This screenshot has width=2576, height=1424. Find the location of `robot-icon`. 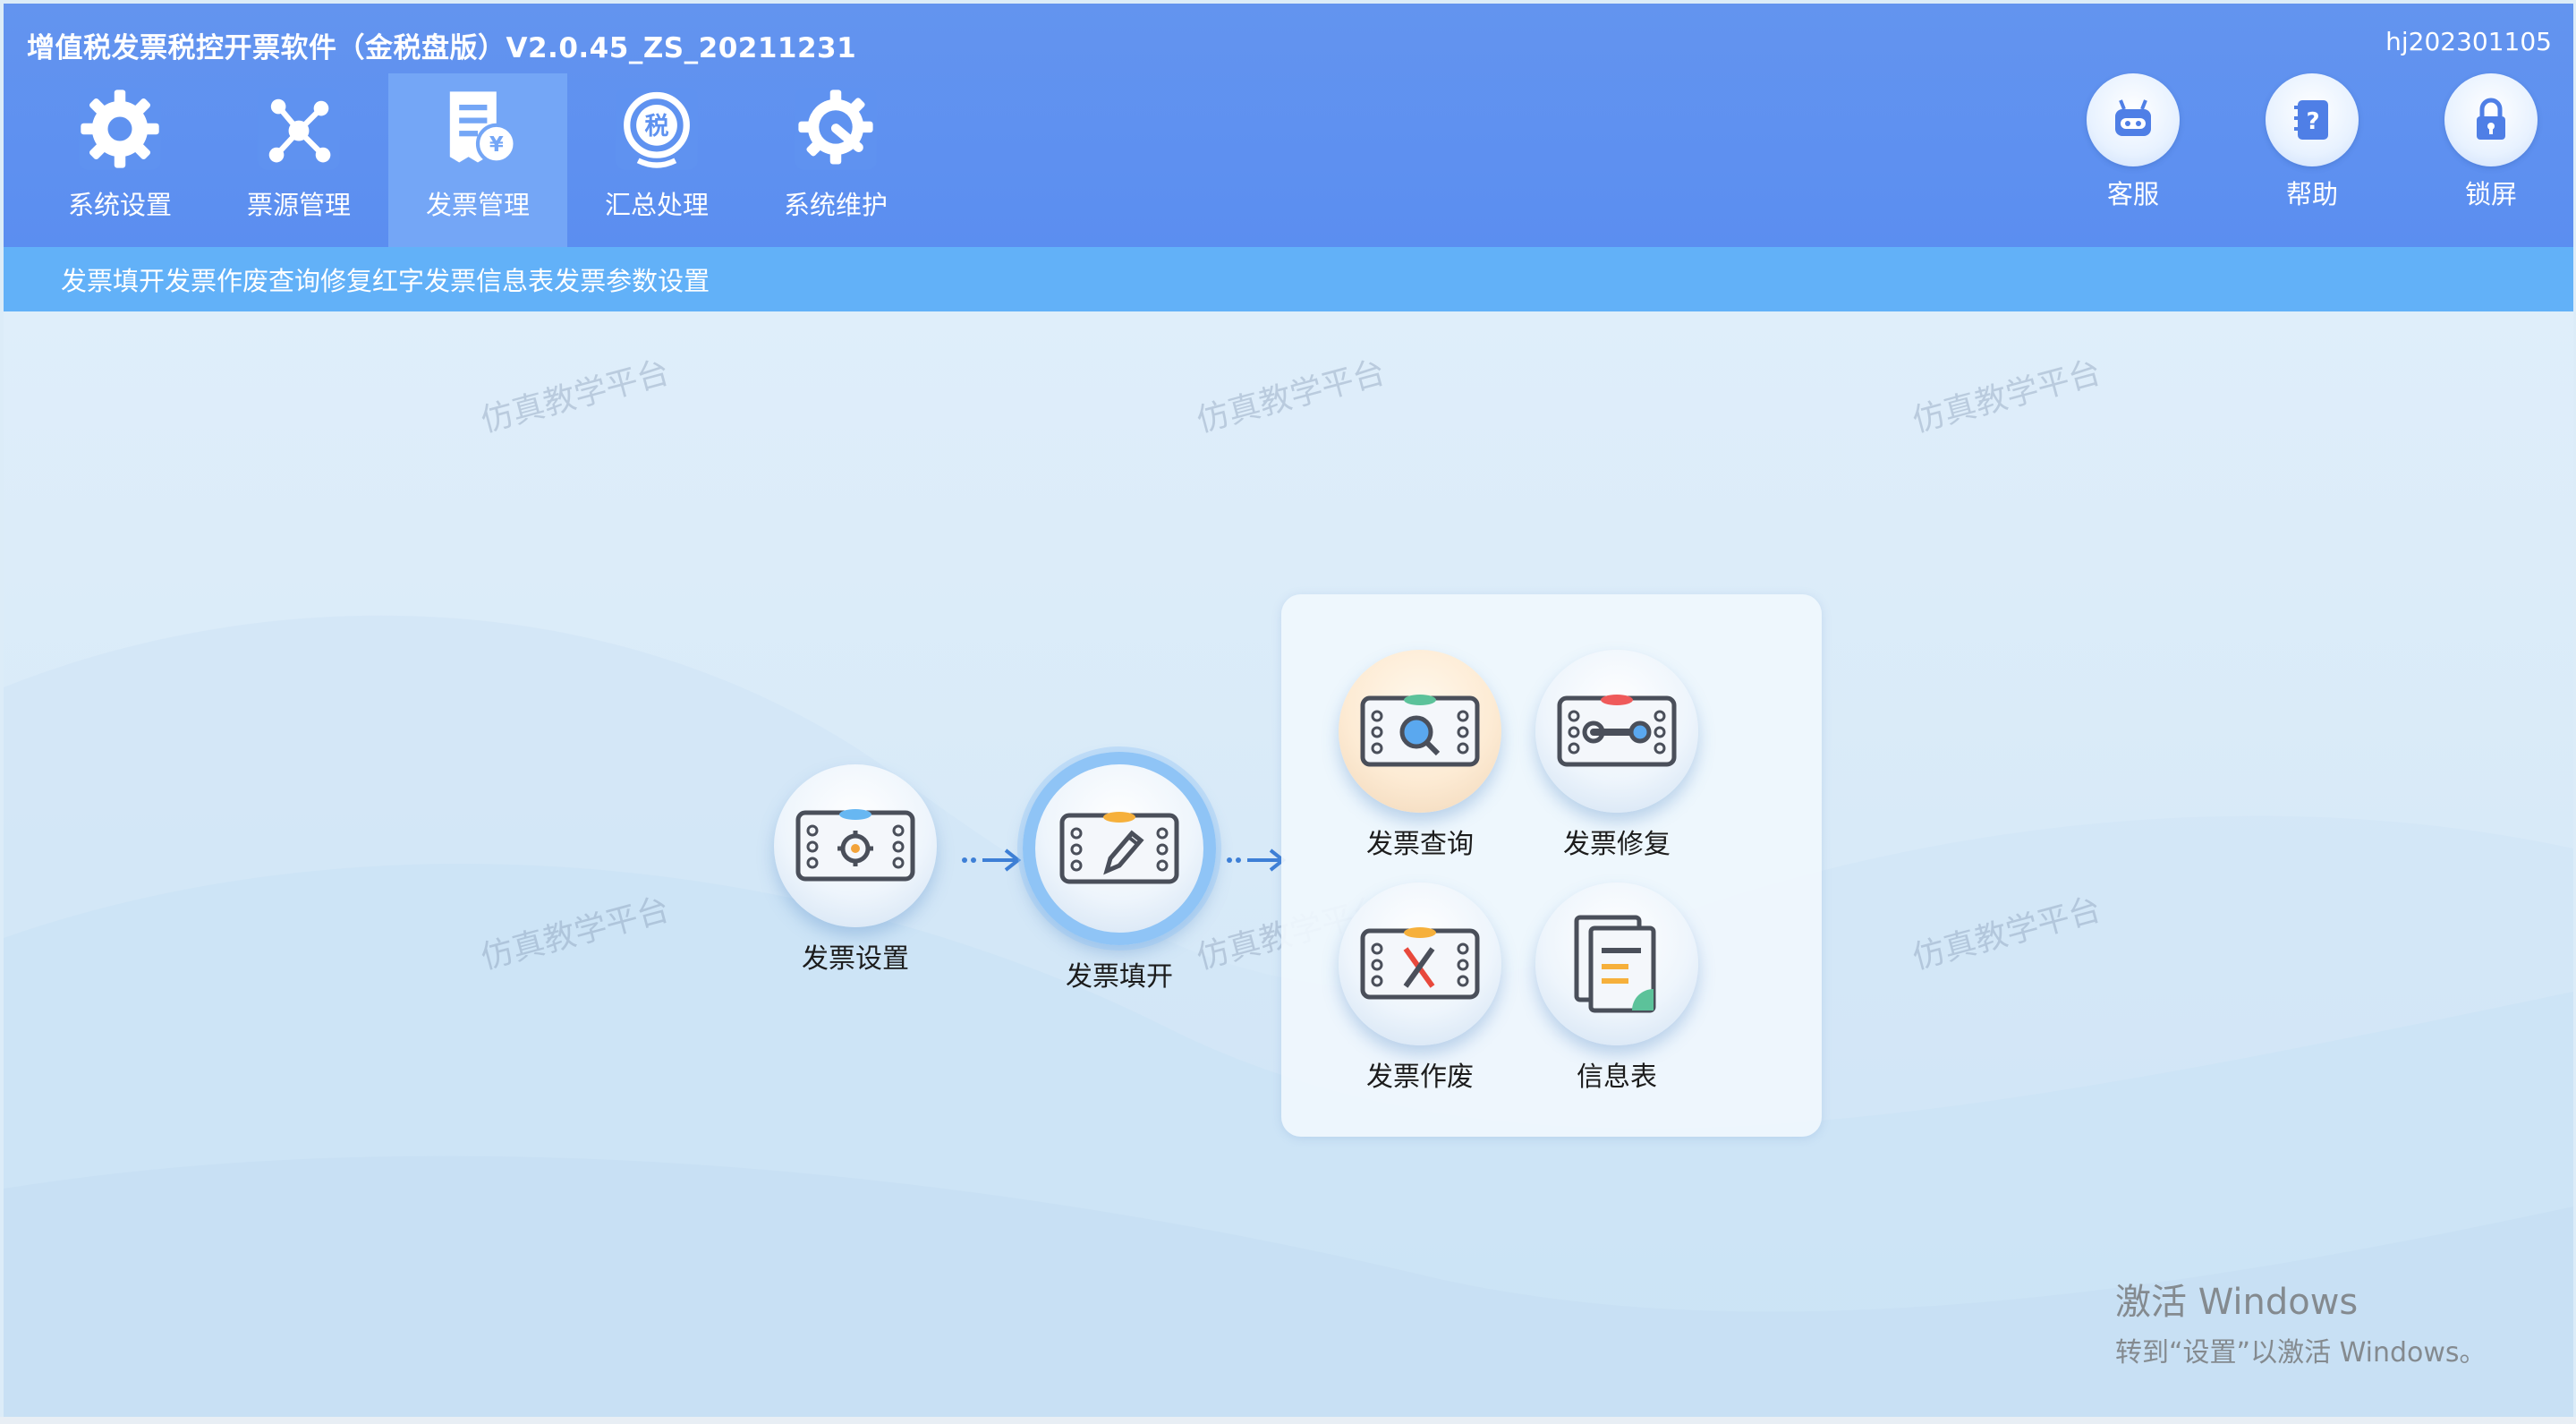

robot-icon is located at coordinates (2133, 119).